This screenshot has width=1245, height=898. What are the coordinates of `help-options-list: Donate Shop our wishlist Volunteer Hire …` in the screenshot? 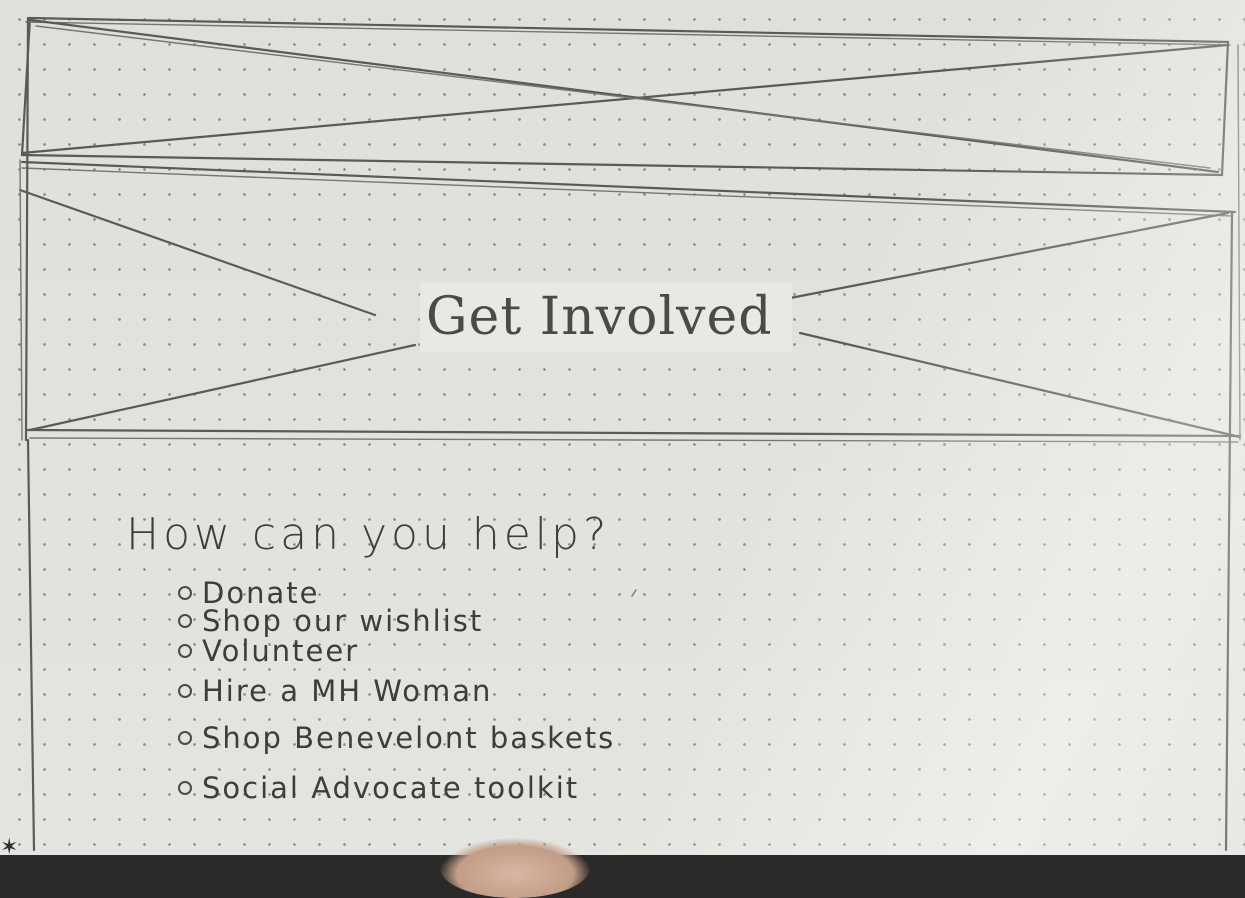 It's located at (488, 695).